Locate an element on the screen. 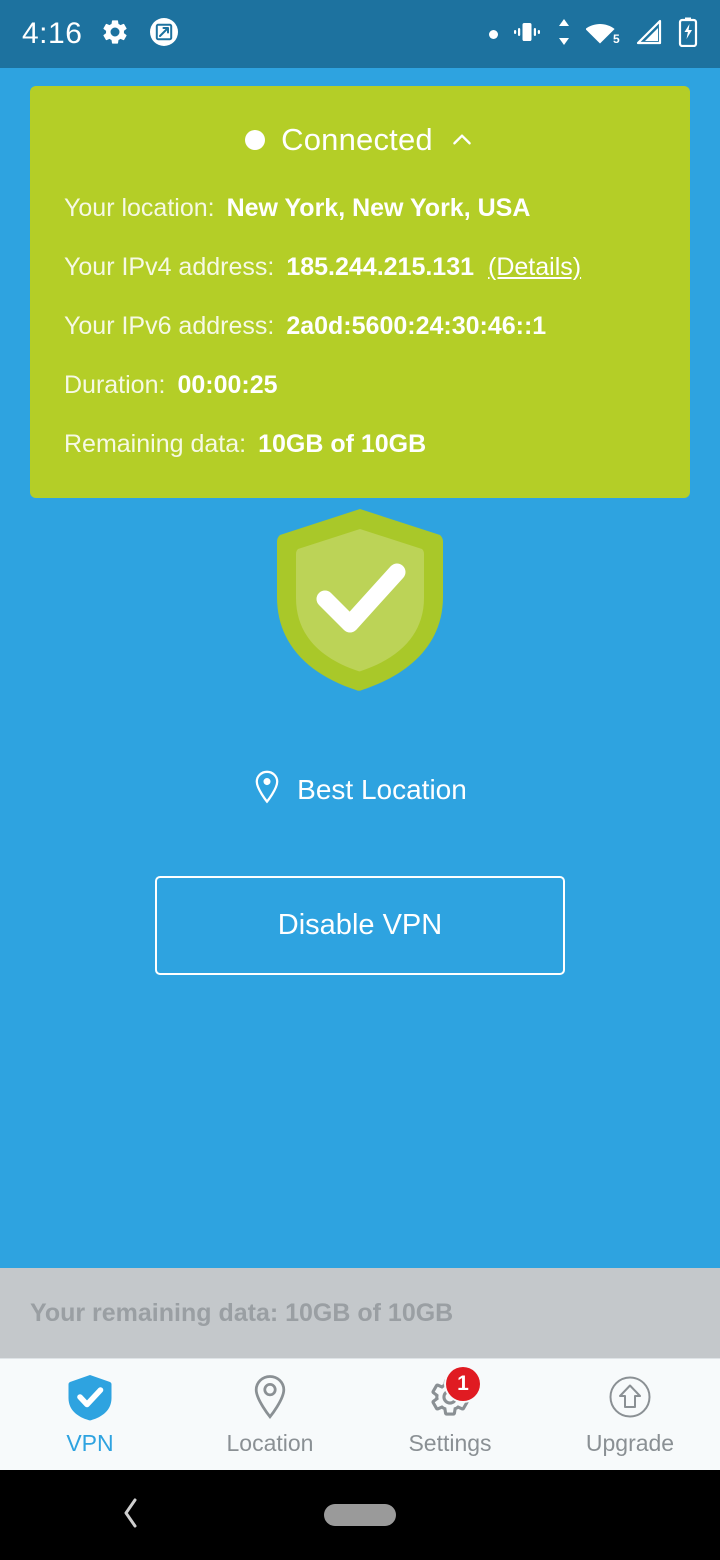 Image resolution: width=720 pixels, height=1560 pixels. arrow-up-circle-icon is located at coordinates (630, 1397).